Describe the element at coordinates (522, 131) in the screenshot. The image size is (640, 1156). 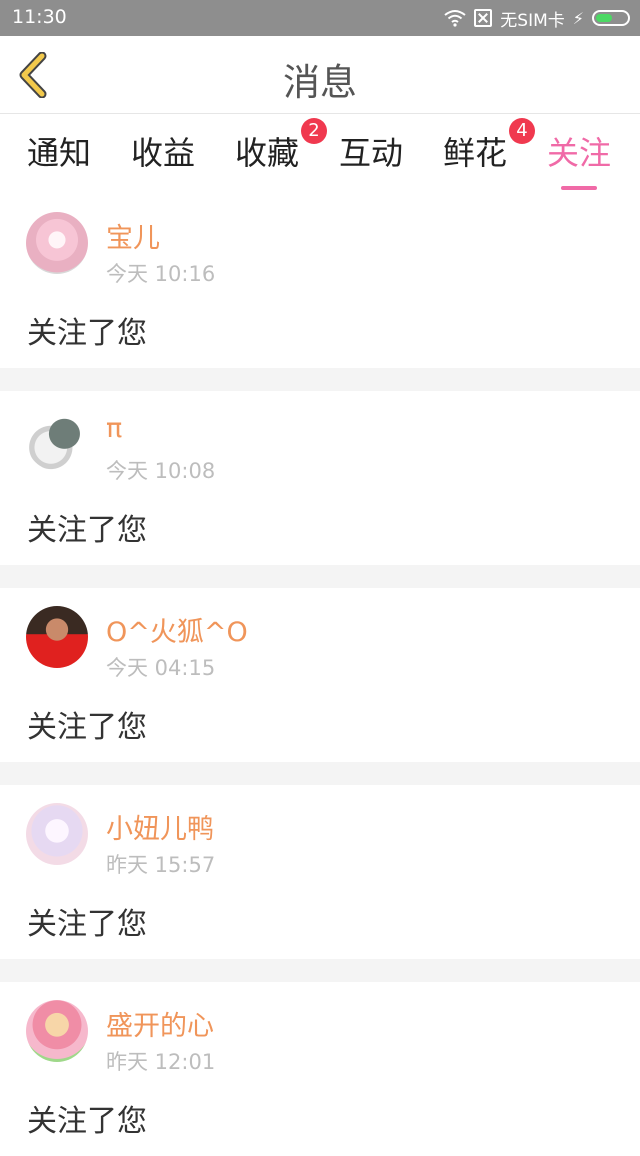
I see `unread-badge: 4` at that location.